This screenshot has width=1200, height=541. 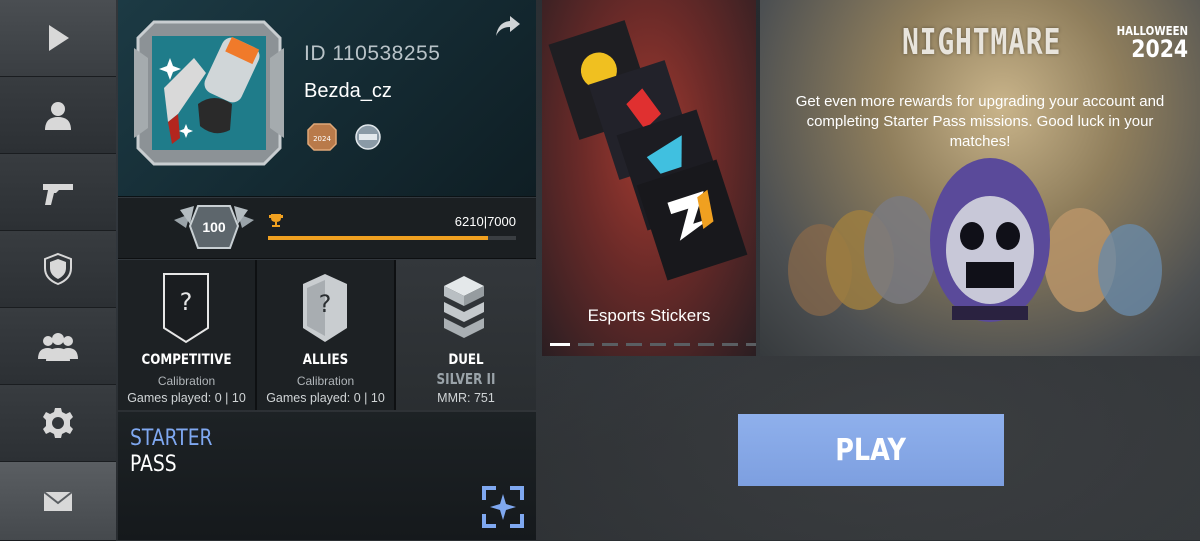 I want to click on profile-icon, so click(x=58, y=116).